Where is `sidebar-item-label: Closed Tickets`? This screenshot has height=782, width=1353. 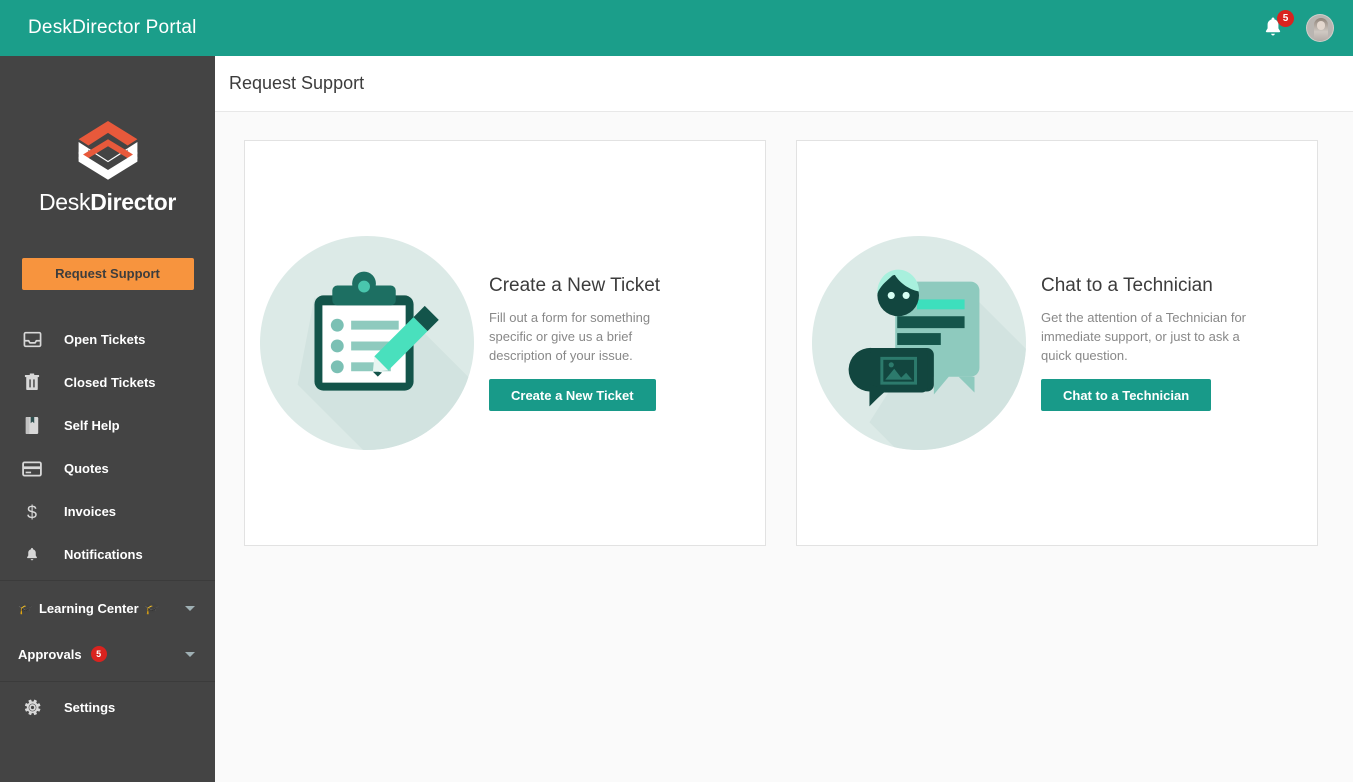
sidebar-item-label: Closed Tickets is located at coordinates (110, 382).